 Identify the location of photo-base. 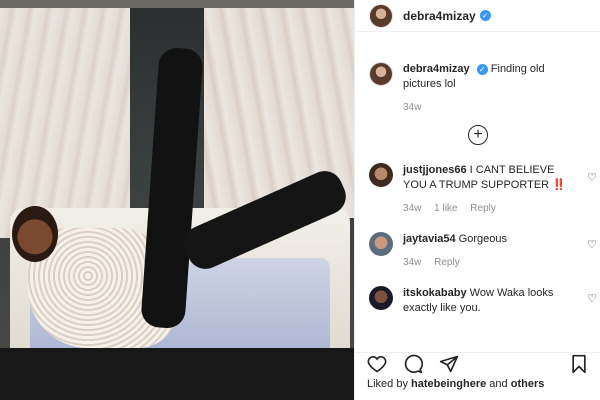
(177, 374).